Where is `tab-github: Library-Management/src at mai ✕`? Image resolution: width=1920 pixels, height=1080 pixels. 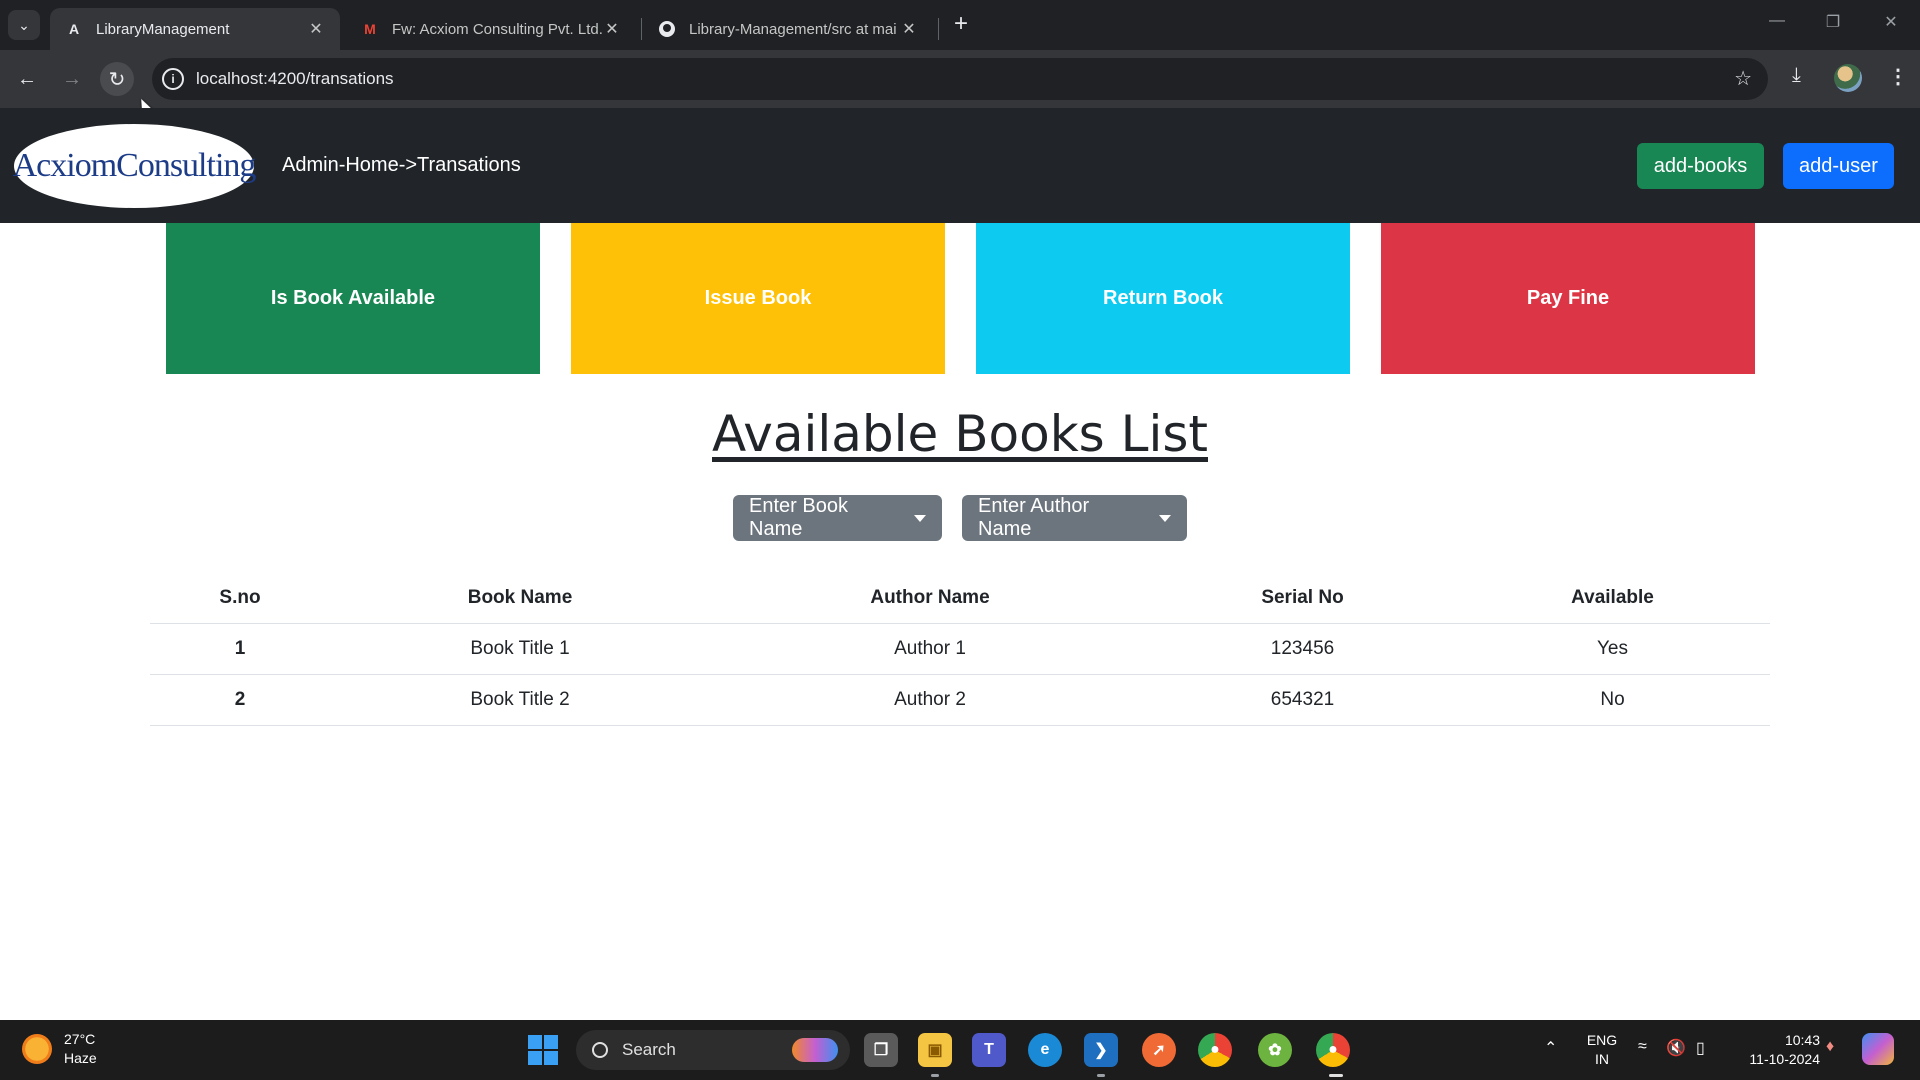
tab-github: Library-Management/src at mai ✕ is located at coordinates (788, 29).